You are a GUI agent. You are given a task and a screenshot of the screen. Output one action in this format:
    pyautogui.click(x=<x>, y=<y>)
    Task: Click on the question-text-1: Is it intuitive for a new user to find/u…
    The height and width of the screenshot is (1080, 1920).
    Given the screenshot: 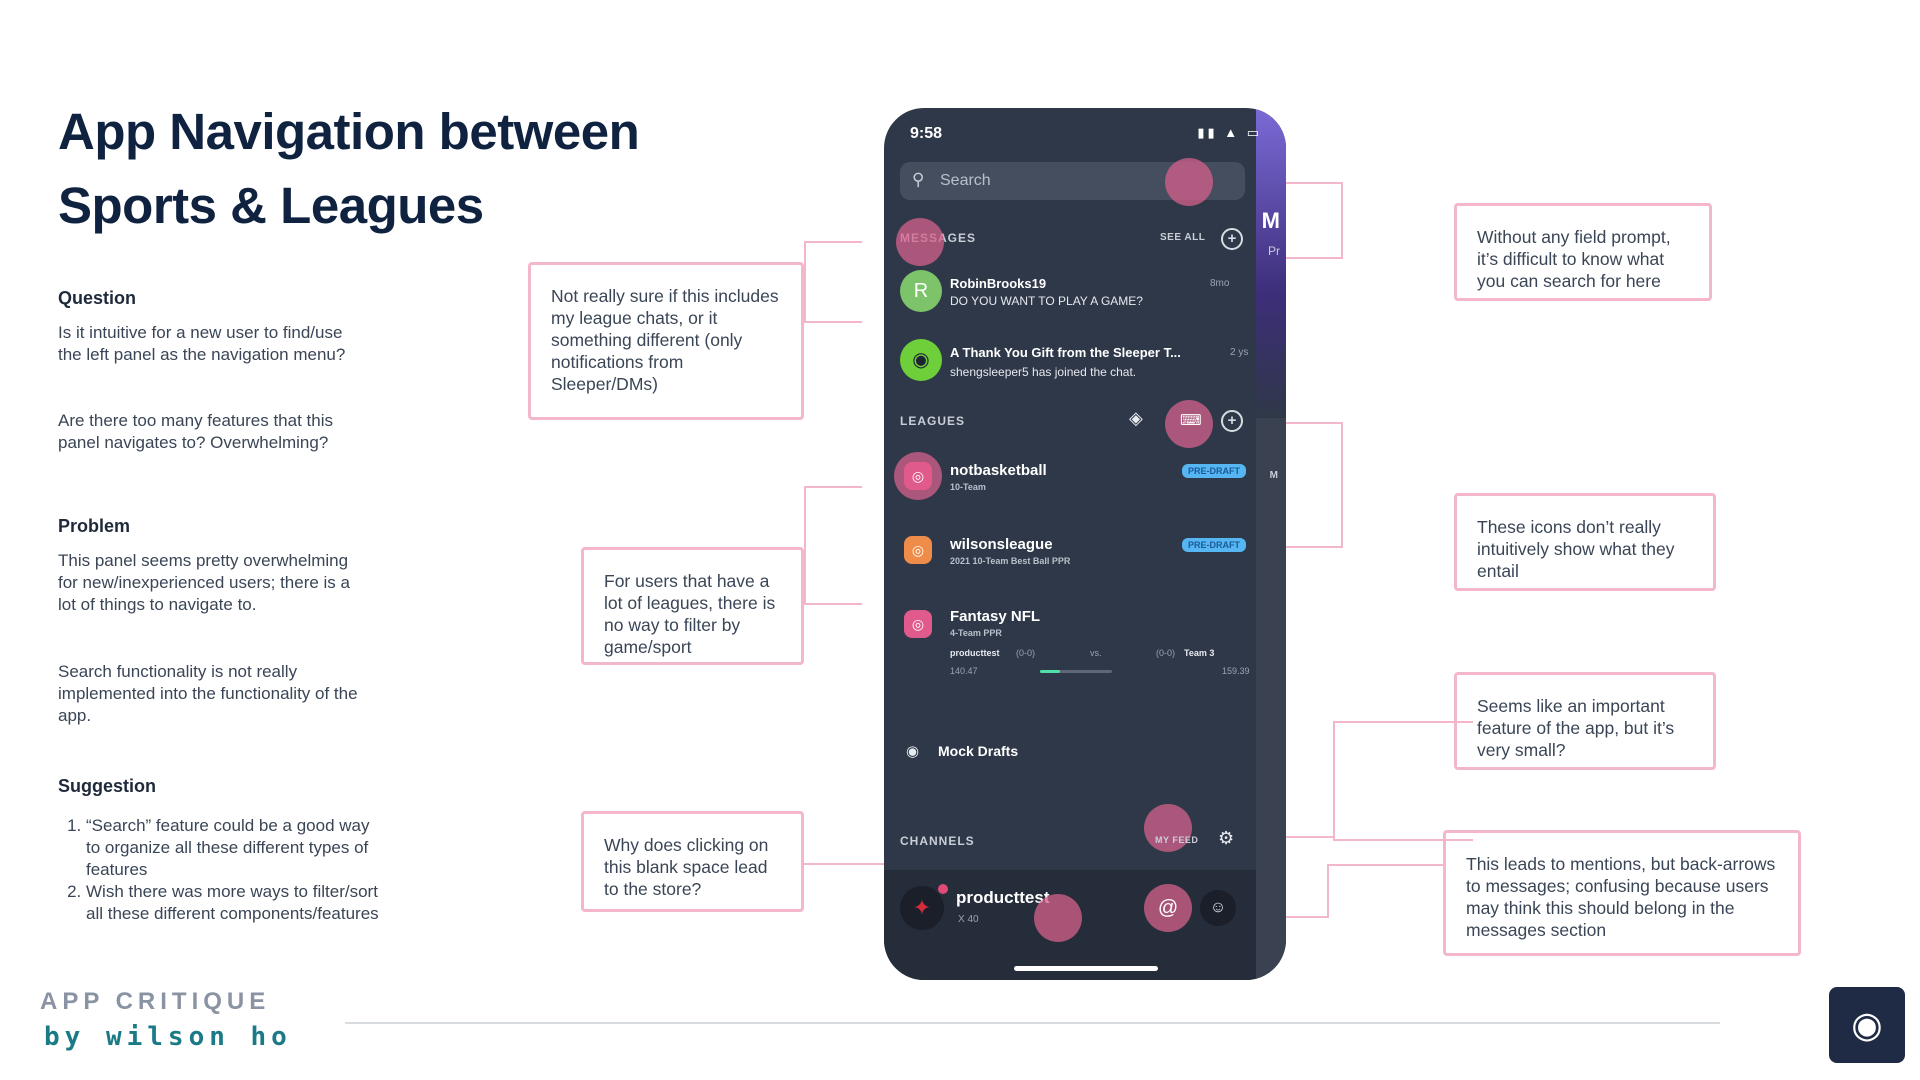 What is the action you would take?
    pyautogui.click(x=202, y=343)
    